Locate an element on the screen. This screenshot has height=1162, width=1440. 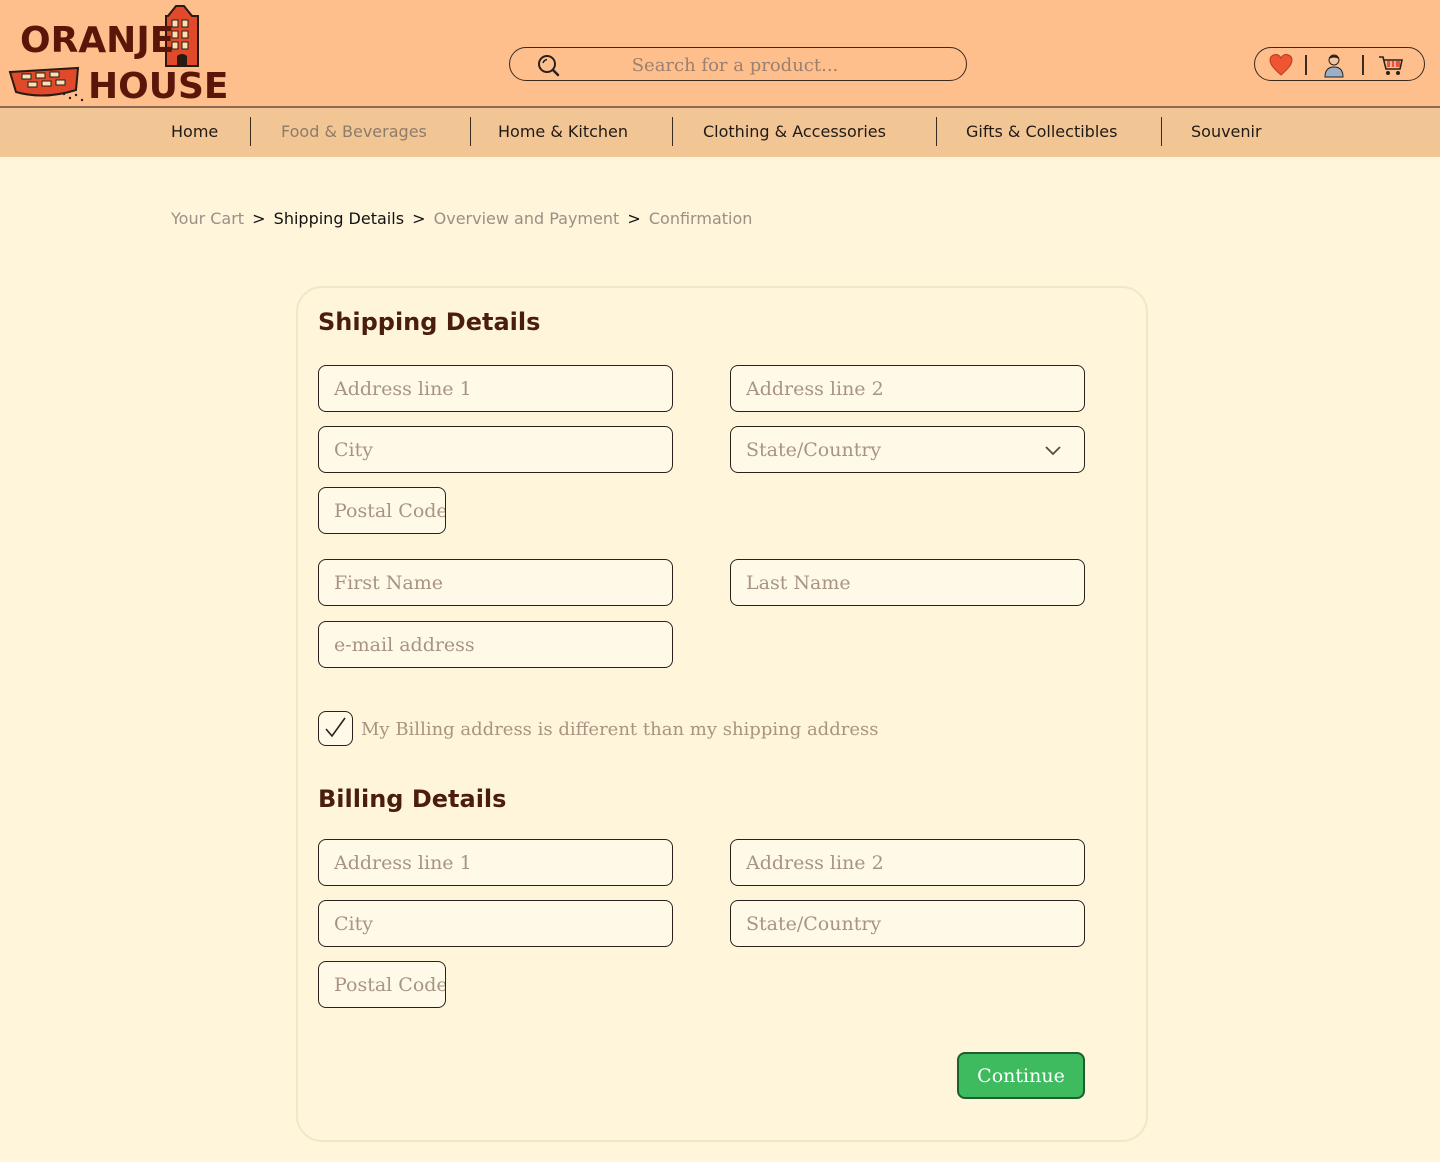
email-field is located at coordinates (495, 644).